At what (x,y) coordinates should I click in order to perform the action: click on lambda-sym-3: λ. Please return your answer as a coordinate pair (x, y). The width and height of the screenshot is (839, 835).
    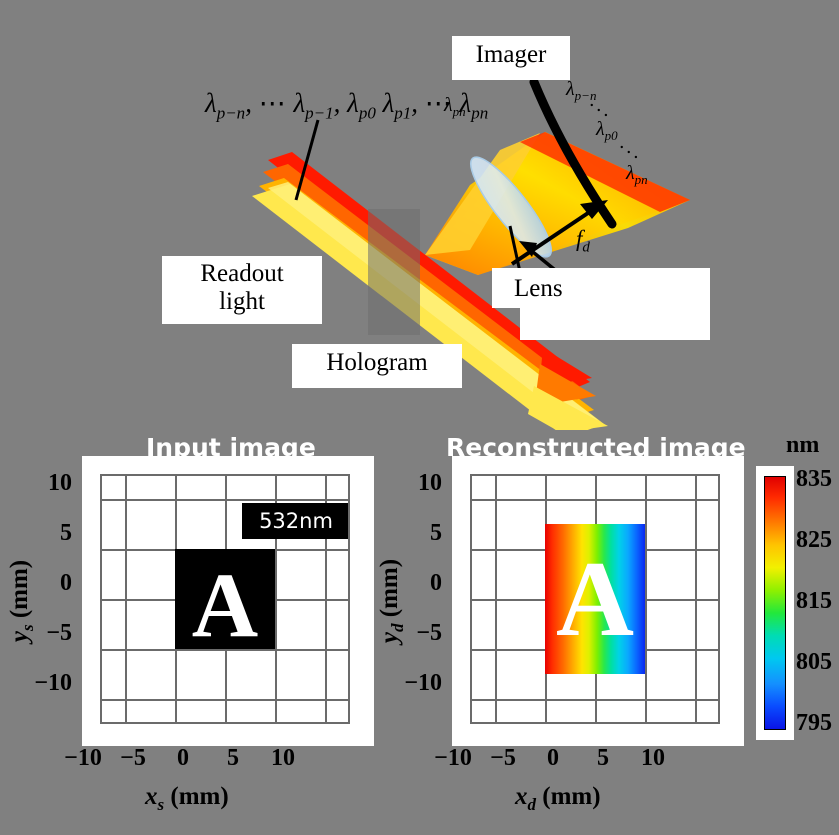
    Looking at the image, I should click on (353, 103).